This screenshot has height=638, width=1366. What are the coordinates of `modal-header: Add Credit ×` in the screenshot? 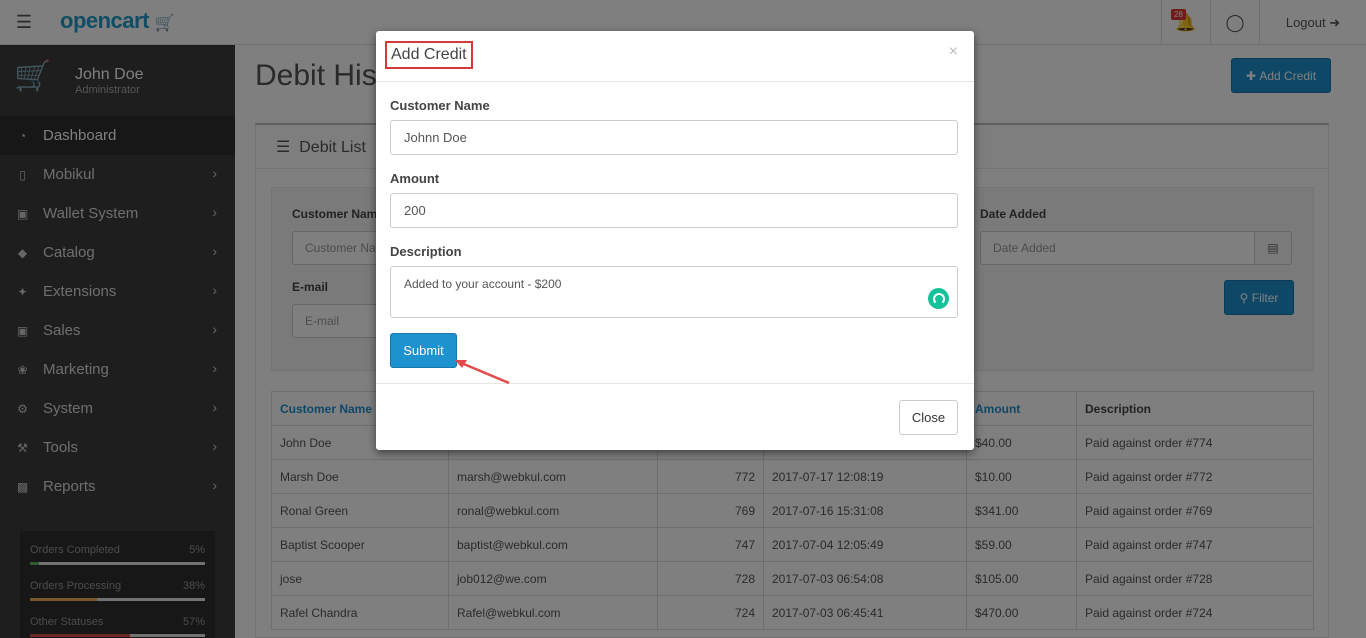 It's located at (675, 56).